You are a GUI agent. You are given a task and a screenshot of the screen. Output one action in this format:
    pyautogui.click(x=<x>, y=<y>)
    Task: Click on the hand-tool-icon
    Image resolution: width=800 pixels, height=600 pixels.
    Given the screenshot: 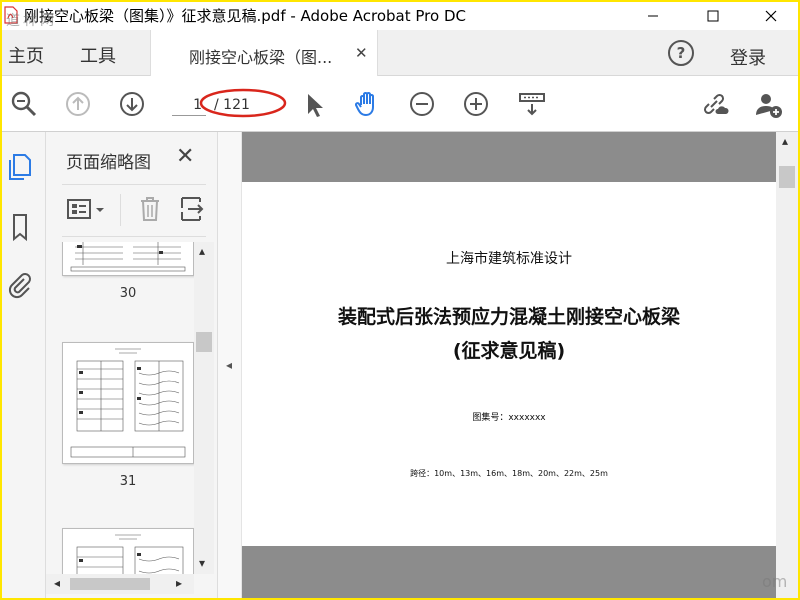 What is the action you would take?
    pyautogui.click(x=368, y=104)
    